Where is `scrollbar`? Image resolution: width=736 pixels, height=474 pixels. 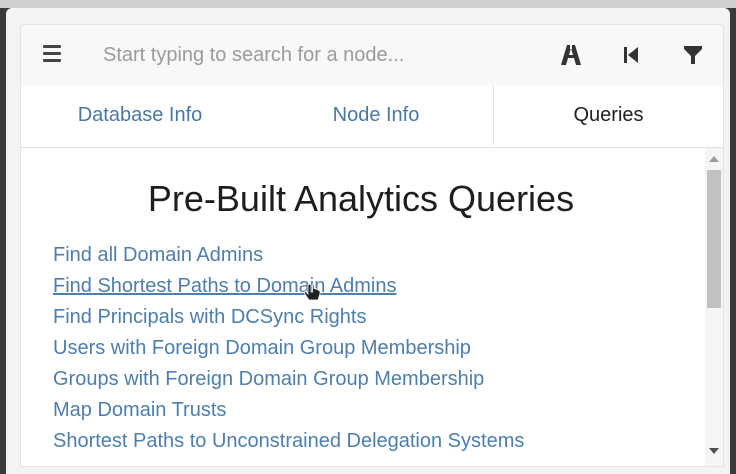 scrollbar is located at coordinates (714, 307).